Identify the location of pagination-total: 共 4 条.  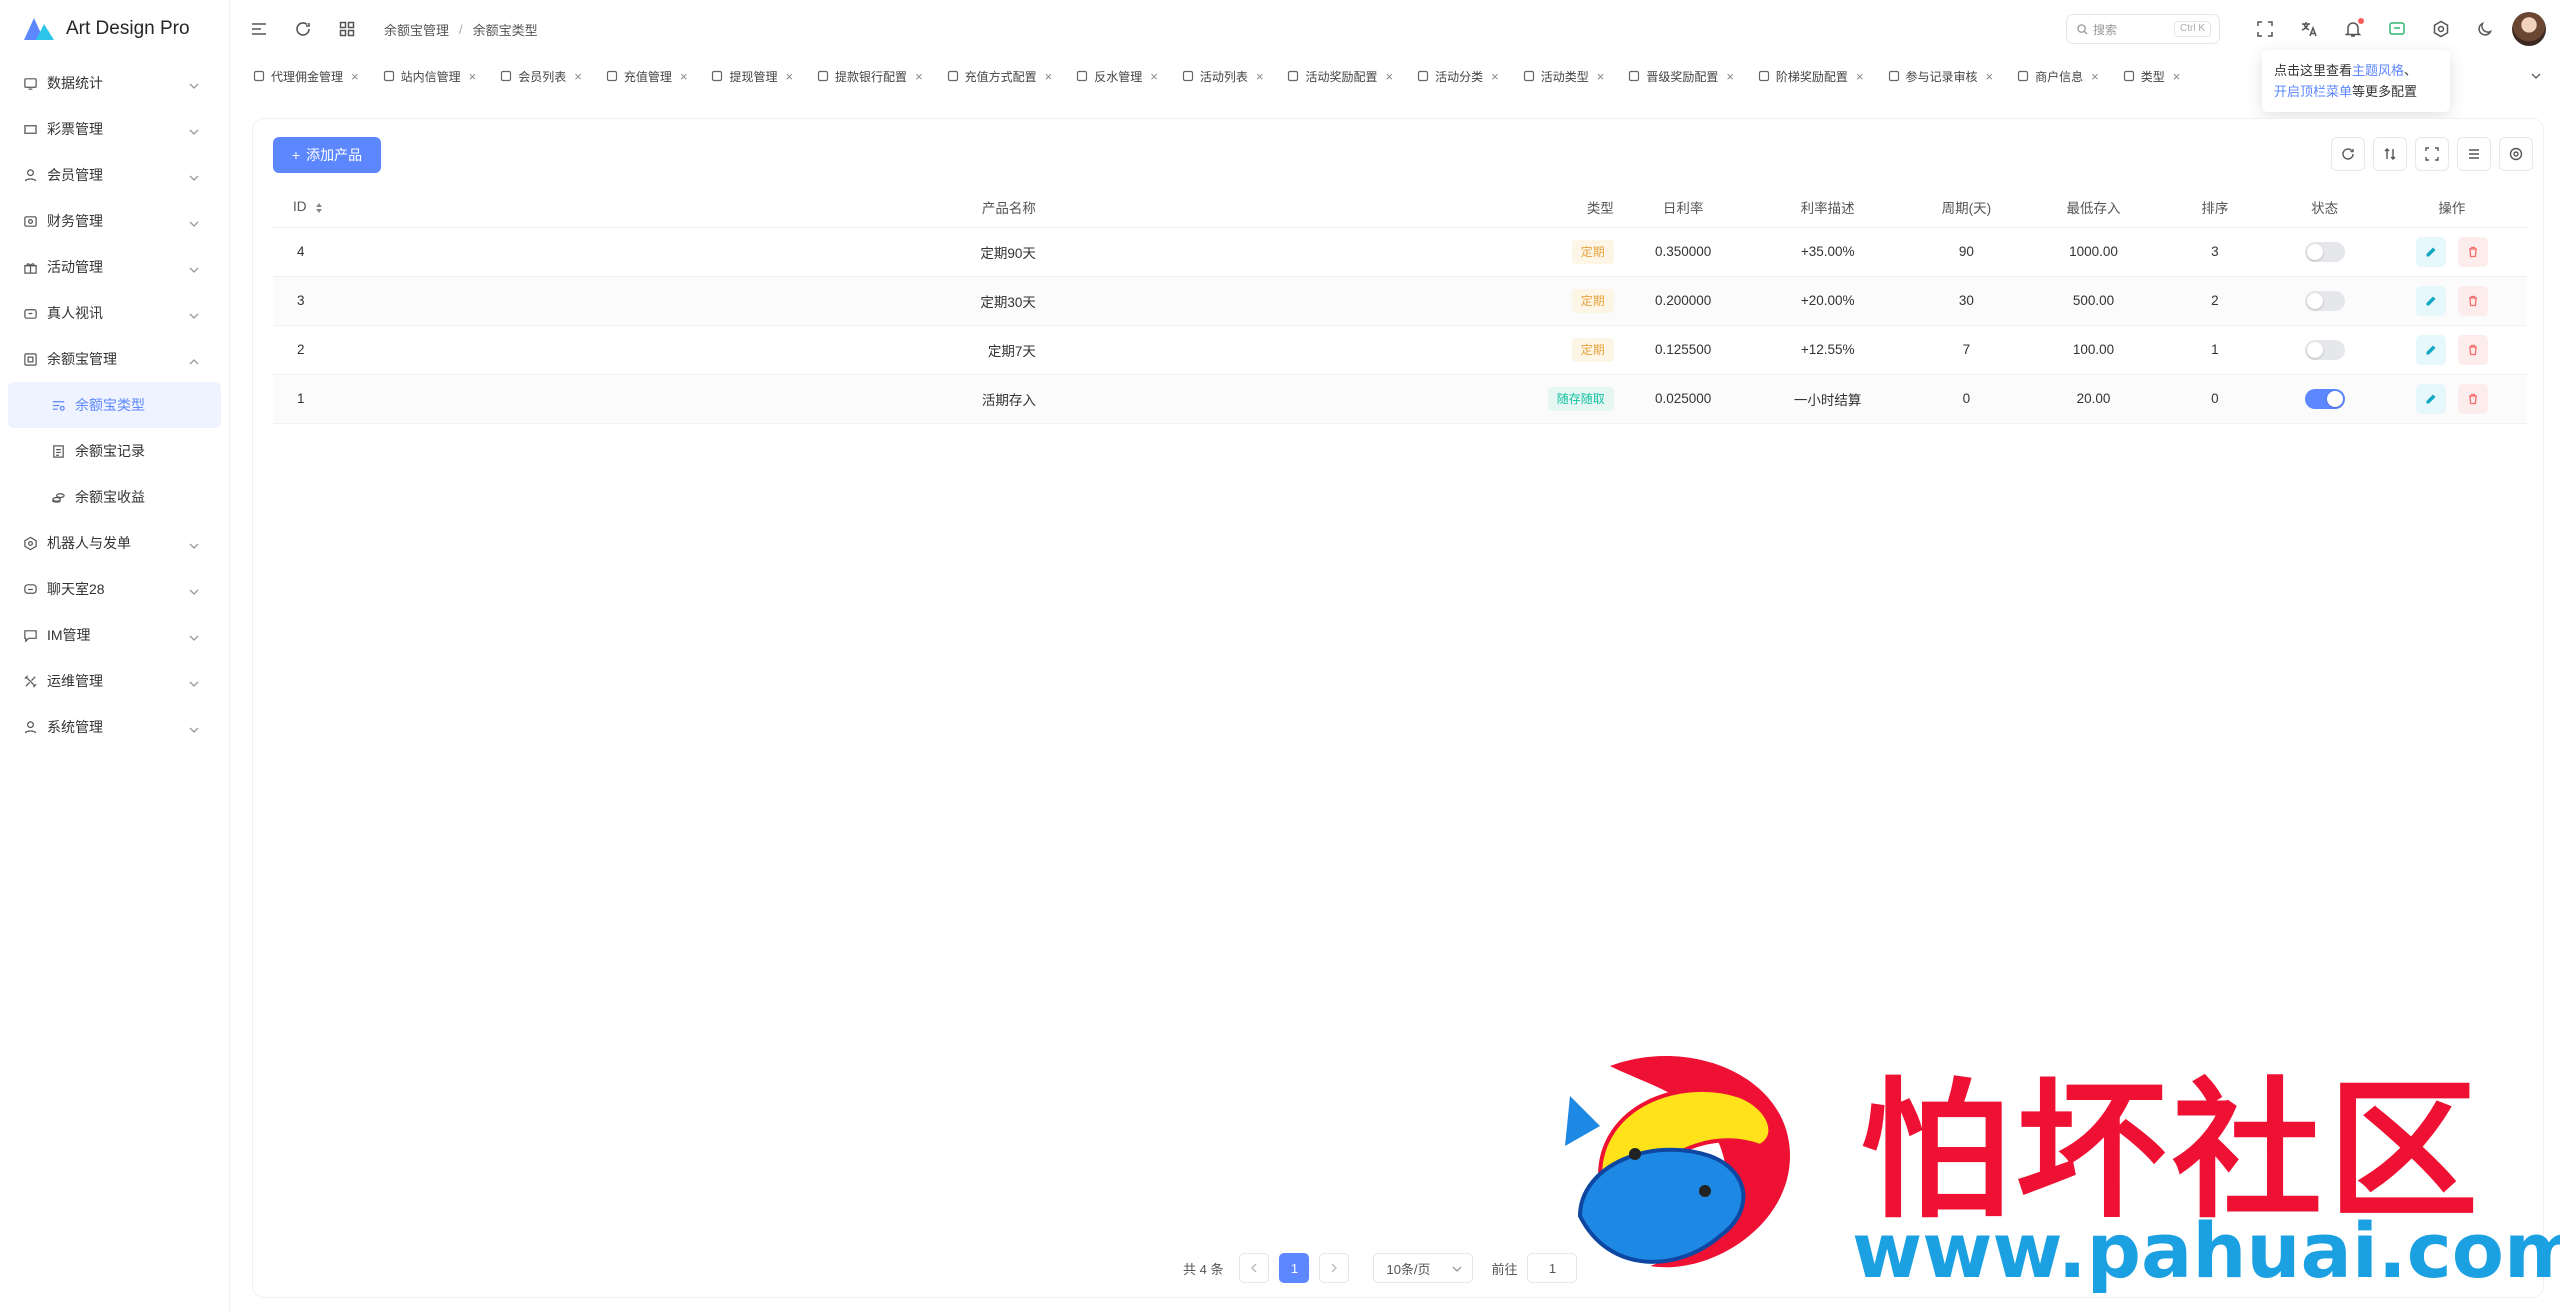
(1203, 1269).